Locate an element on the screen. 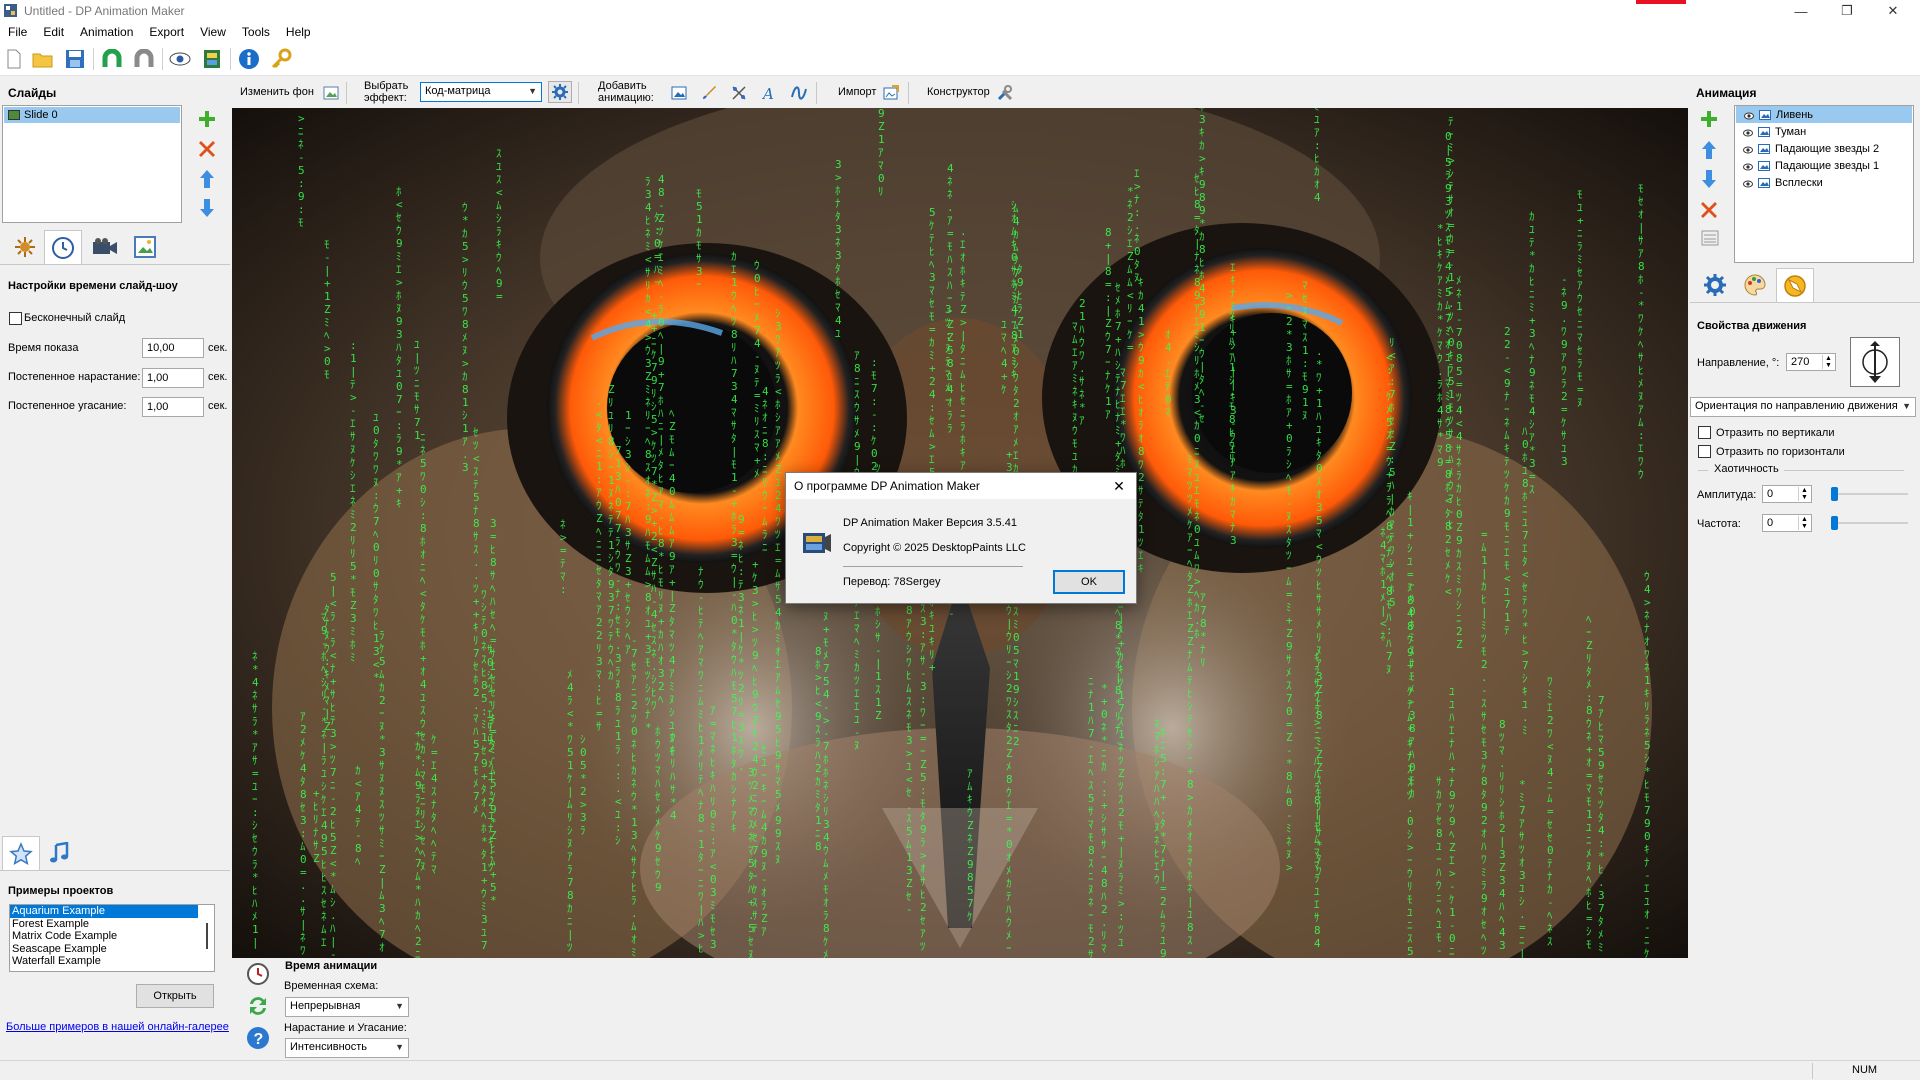 The width and height of the screenshot is (1920, 1080). animation-list-item: Туман is located at coordinates (1824, 131).